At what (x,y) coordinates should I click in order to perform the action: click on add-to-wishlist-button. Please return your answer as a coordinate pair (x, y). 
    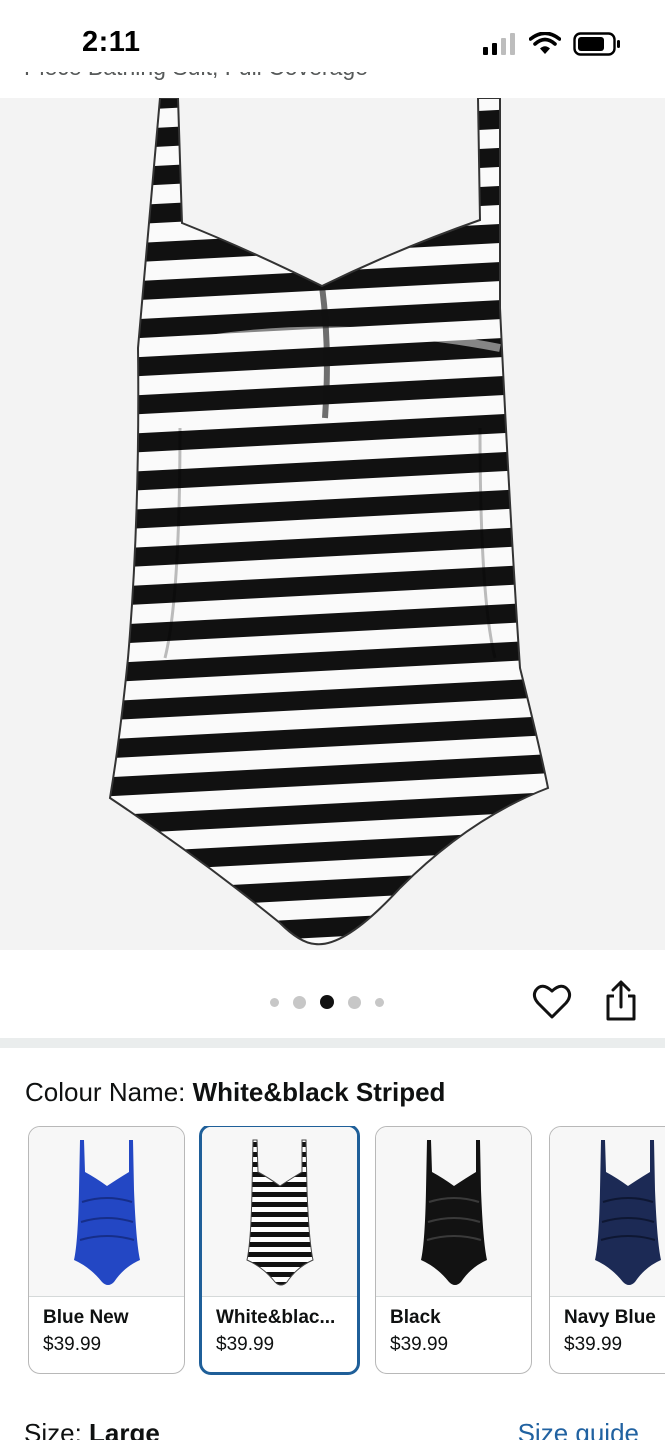
    Looking at the image, I should click on (552, 1002).